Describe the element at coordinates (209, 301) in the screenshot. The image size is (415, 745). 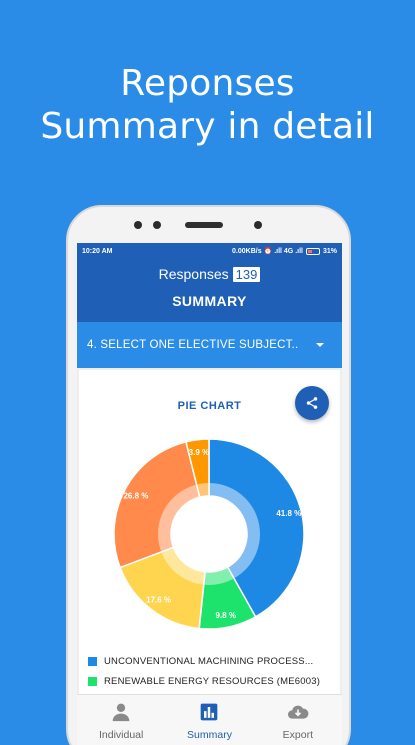
I see `page-title: SUMMARY` at that location.